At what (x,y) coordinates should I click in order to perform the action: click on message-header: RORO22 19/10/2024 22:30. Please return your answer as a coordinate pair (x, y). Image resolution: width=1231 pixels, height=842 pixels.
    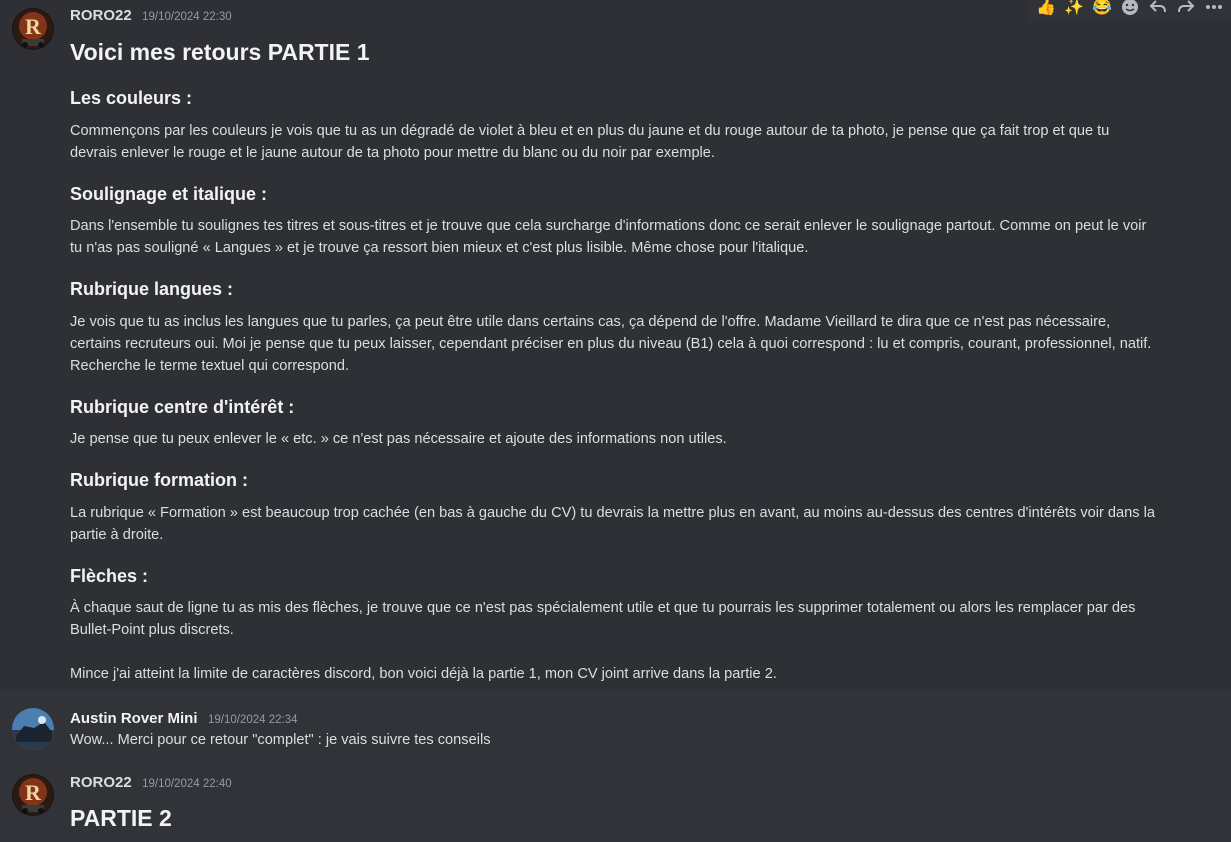
    Looking at the image, I should click on (151, 16).